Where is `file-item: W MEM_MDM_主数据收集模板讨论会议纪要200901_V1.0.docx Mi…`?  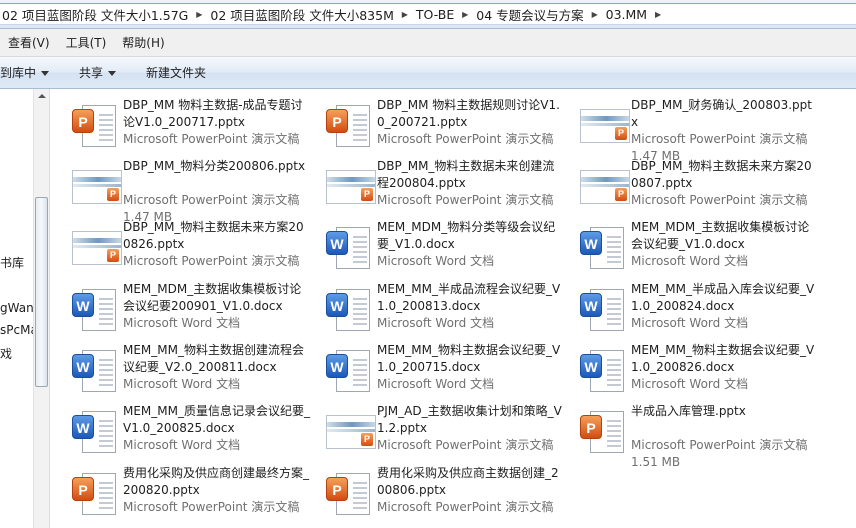
file-item: W MEM_MDM_主数据收集模板讨论会议纪要200901_V1.0.docx Mi… is located at coordinates (176, 308).